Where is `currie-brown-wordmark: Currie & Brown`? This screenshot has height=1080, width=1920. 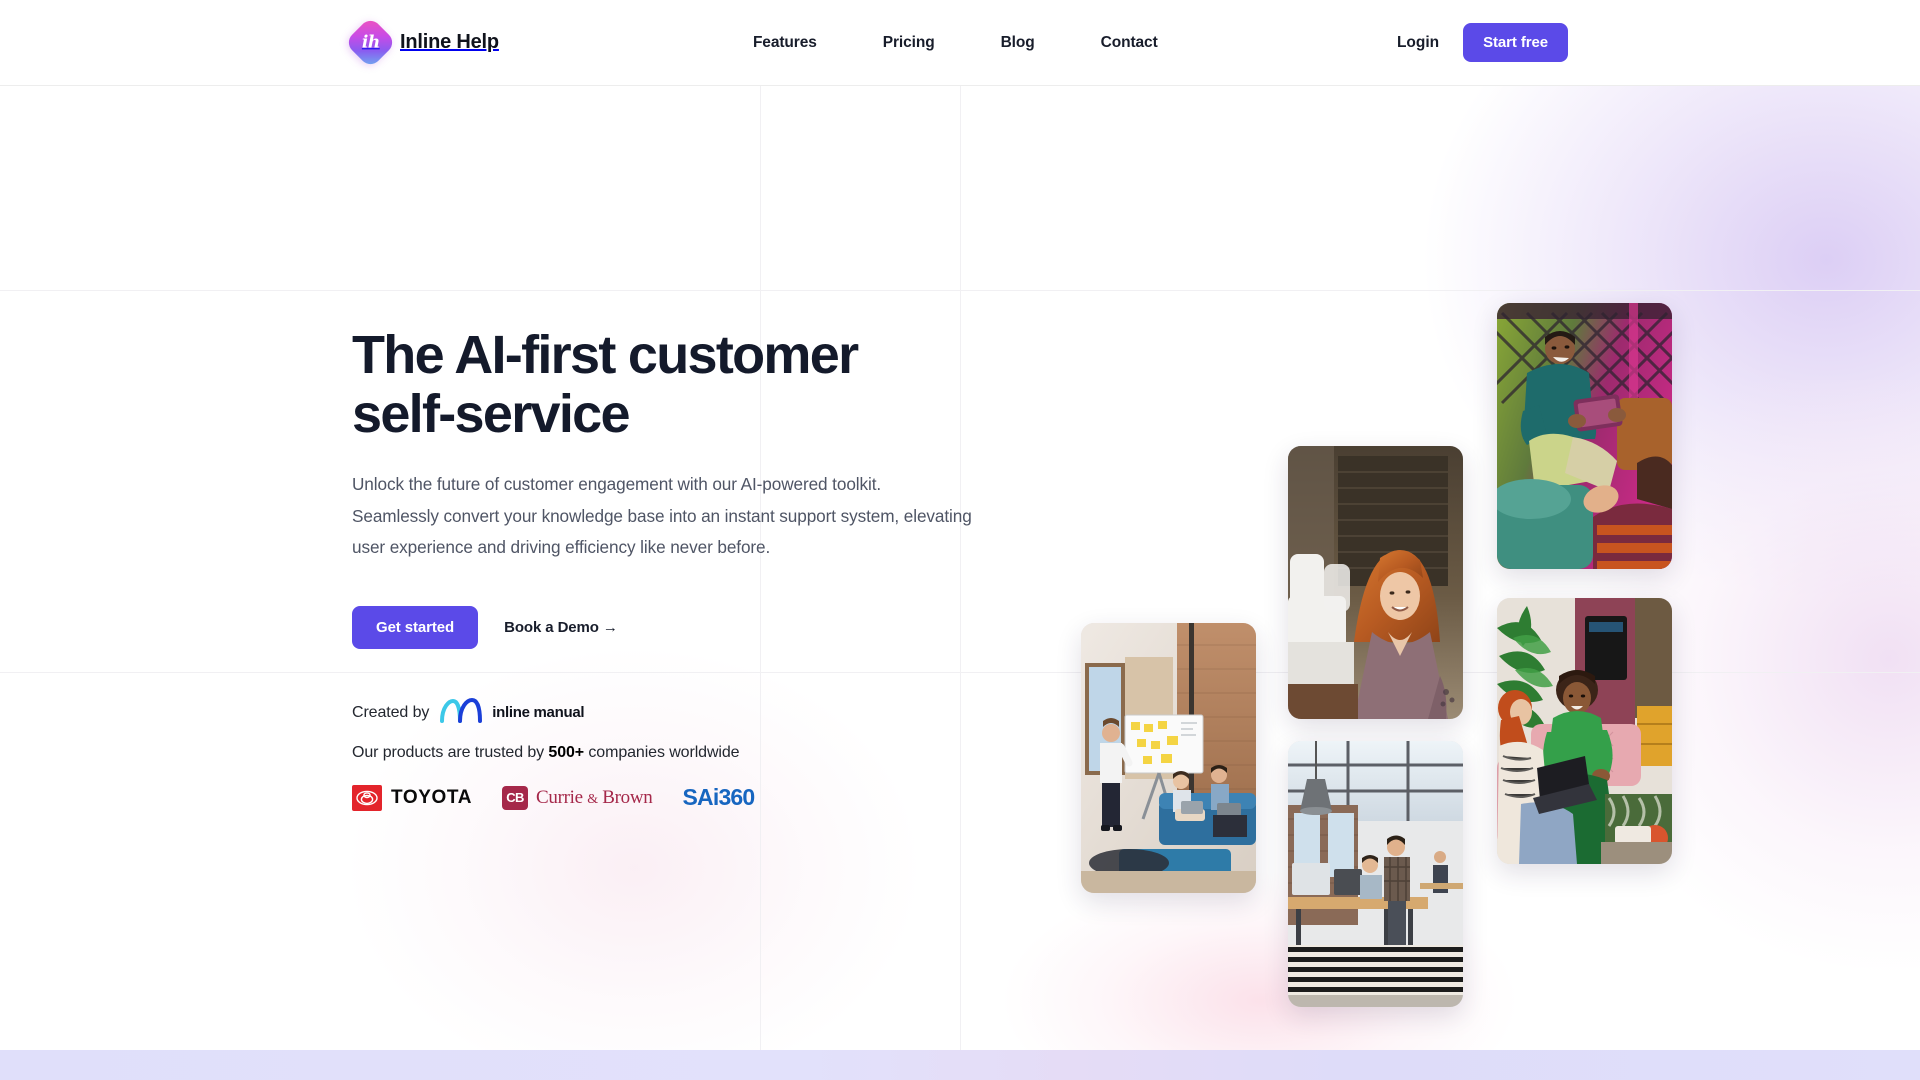 currie-brown-wordmark: Currie & Brown is located at coordinates (594, 797).